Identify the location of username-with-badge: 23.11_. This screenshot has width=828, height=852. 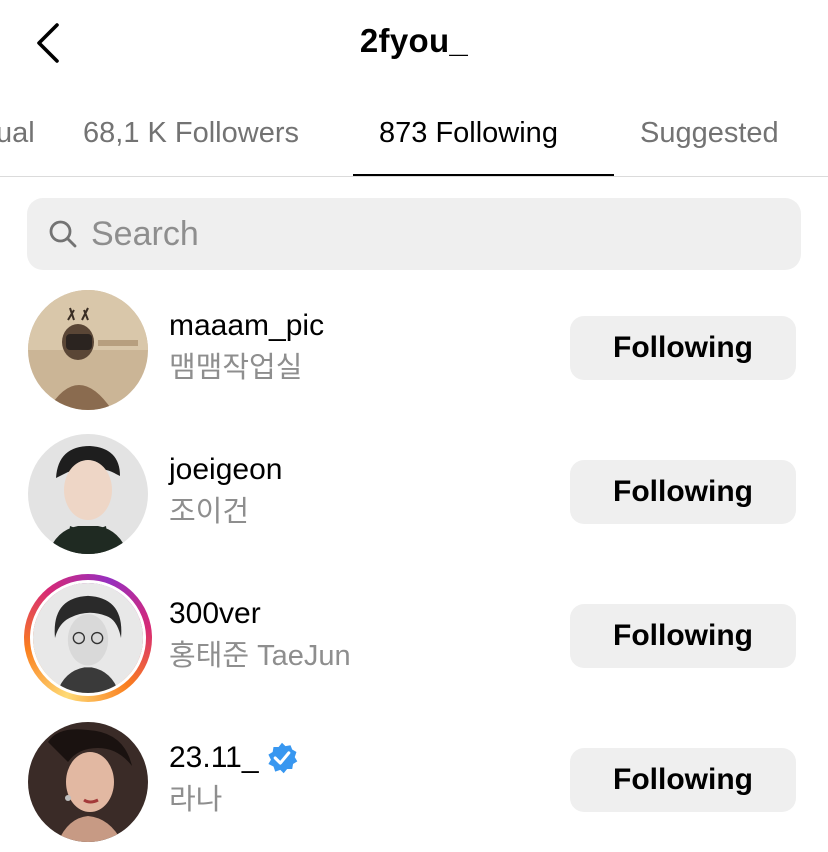
(234, 758).